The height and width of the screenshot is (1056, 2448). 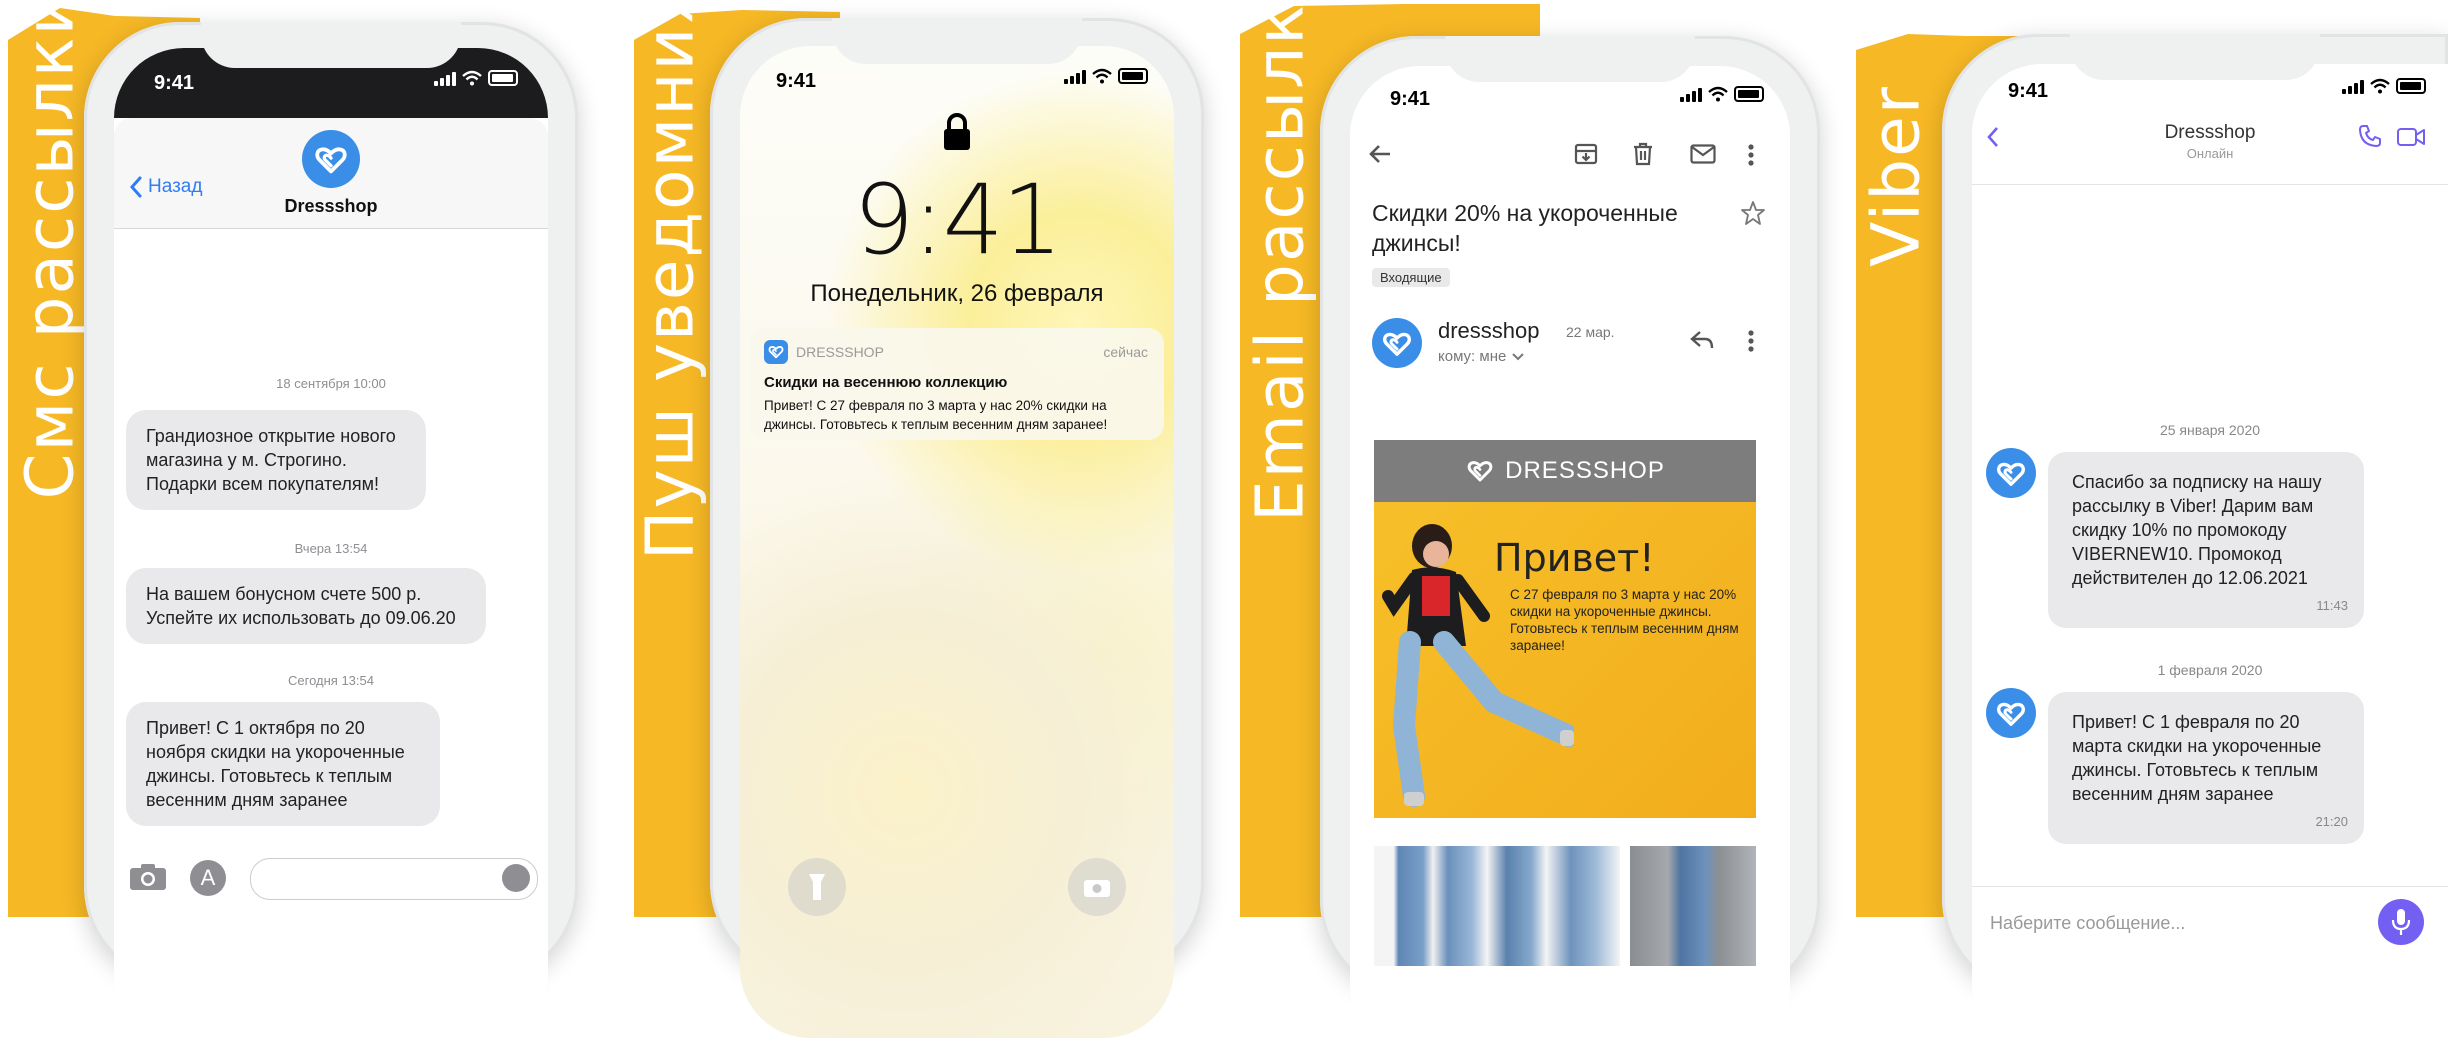 What do you see at coordinates (2370, 136) in the screenshot?
I see `phone-call-icon` at bounding box center [2370, 136].